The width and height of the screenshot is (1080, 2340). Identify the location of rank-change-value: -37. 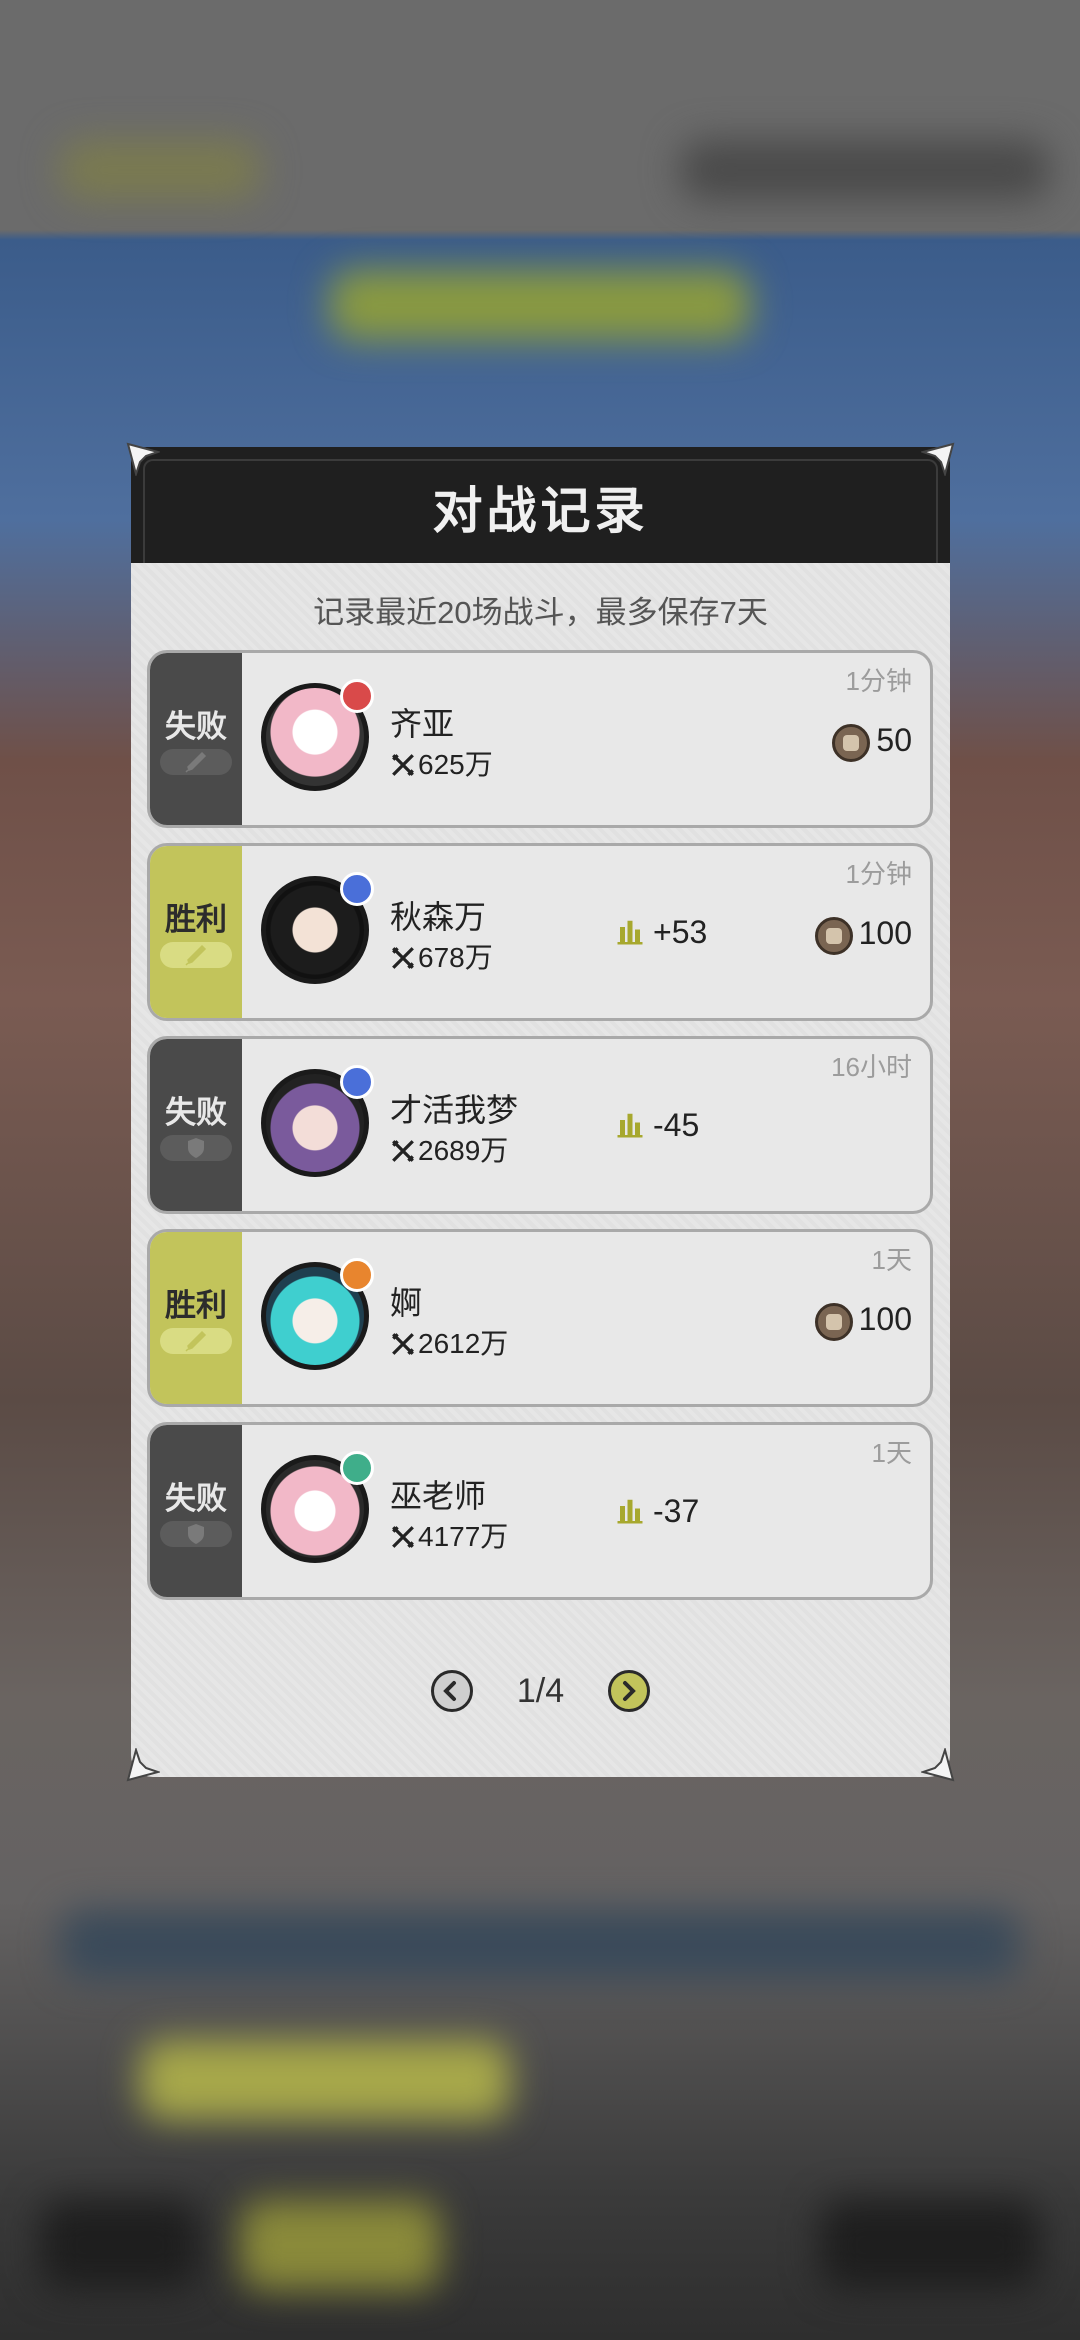
(676, 1511).